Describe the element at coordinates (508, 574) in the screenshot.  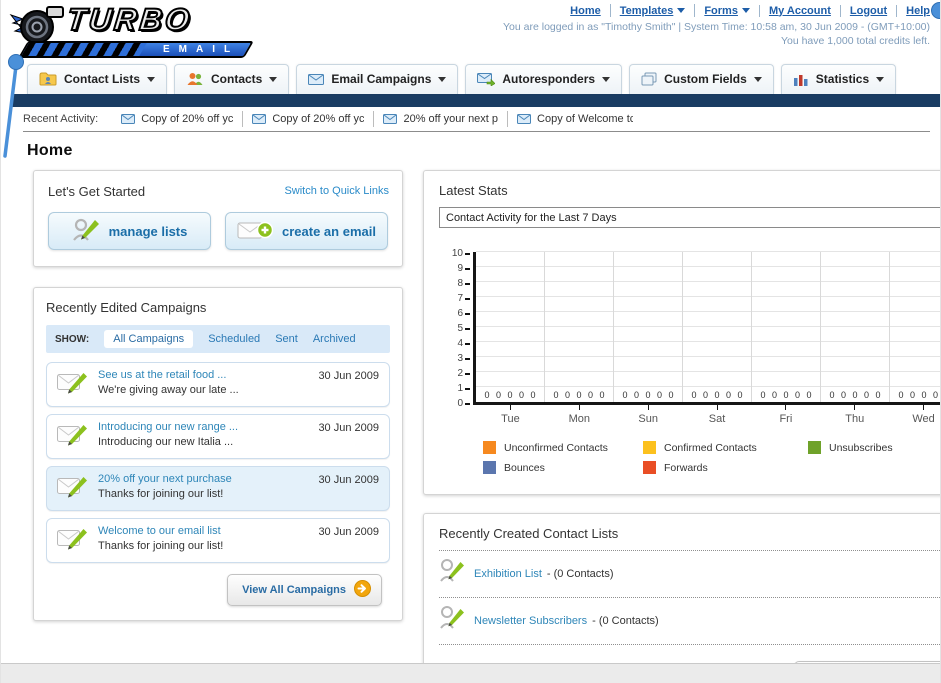
I see `contact-list-link: Exhibition List` at that location.